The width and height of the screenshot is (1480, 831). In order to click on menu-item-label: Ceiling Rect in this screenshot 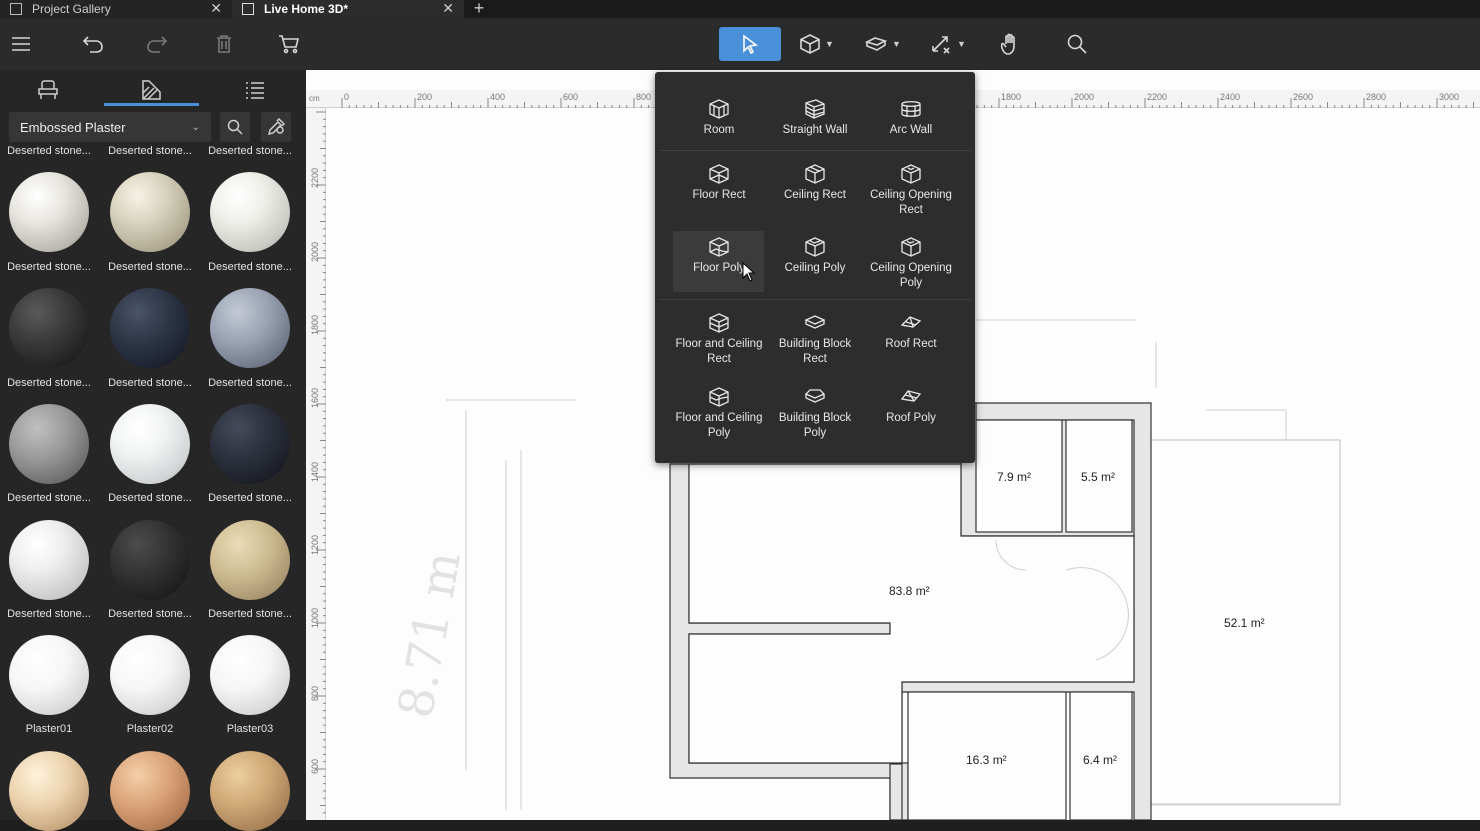, I will do `click(815, 195)`.